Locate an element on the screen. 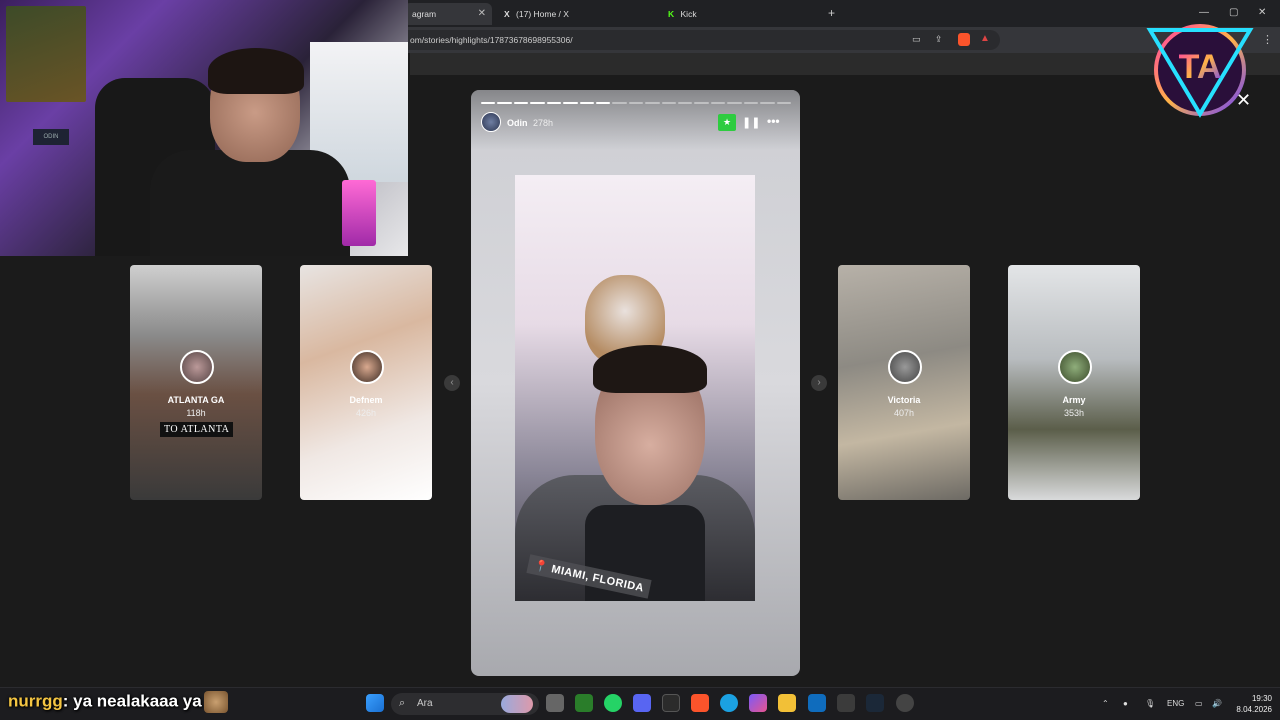  star-icon: ★ is located at coordinates (727, 122).